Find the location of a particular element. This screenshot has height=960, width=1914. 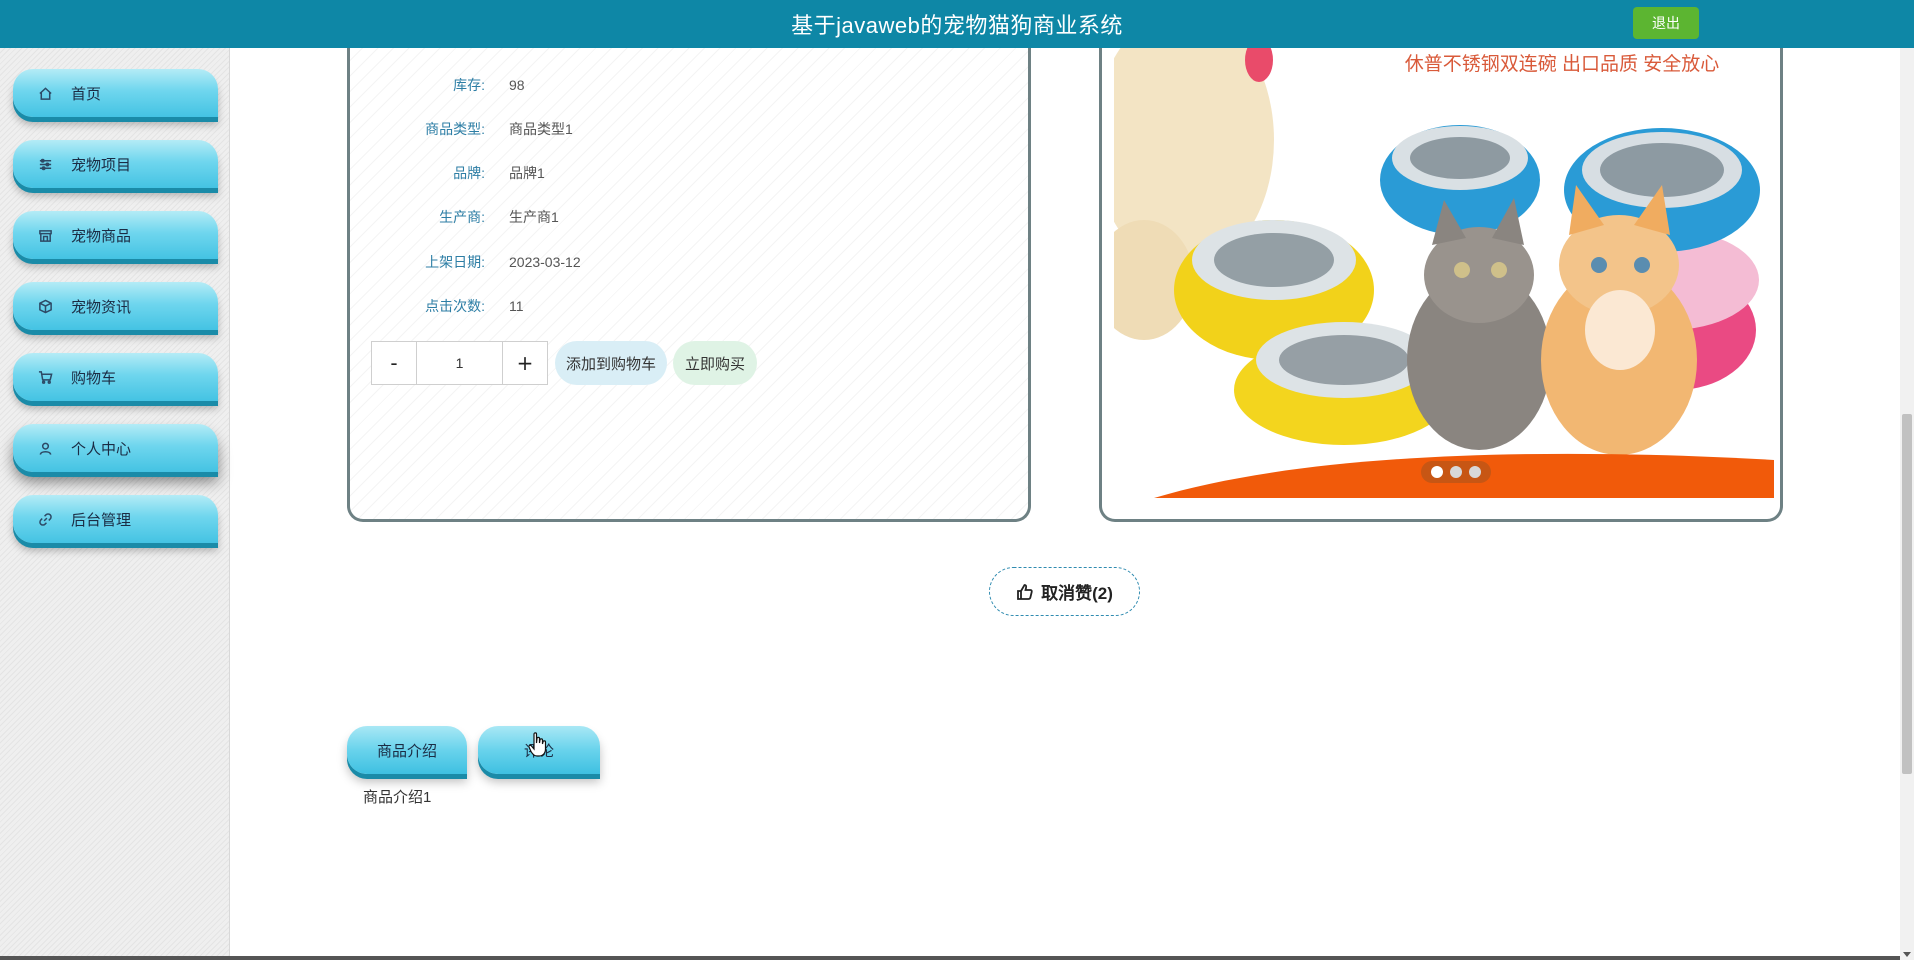

field-label: 商品类型: is located at coordinates (455, 129).